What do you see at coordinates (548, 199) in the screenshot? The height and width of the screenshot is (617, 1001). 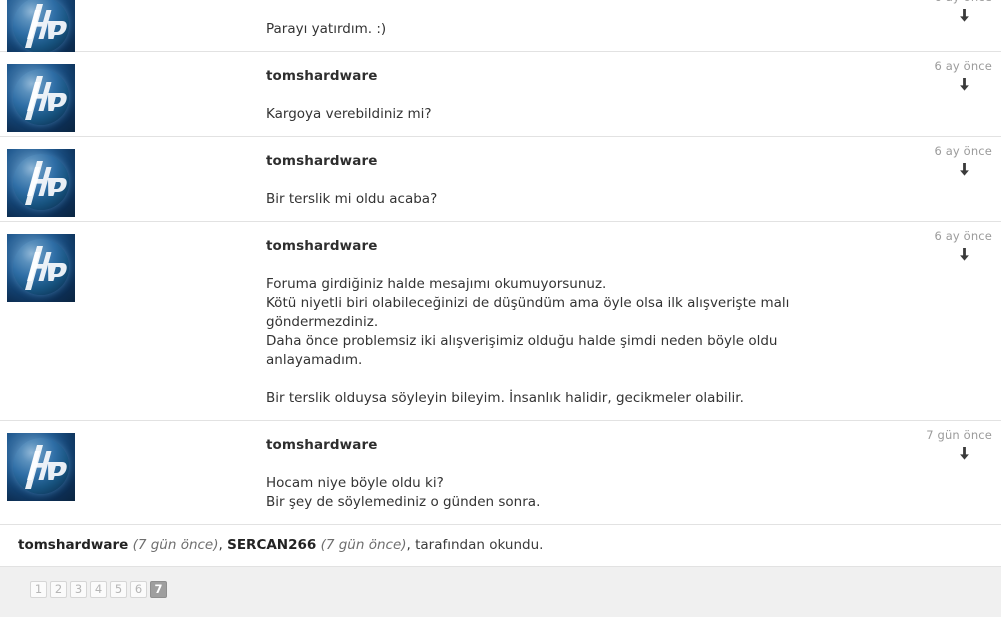 I see `post-message: Bir terslik mi oldu acaba?` at bounding box center [548, 199].